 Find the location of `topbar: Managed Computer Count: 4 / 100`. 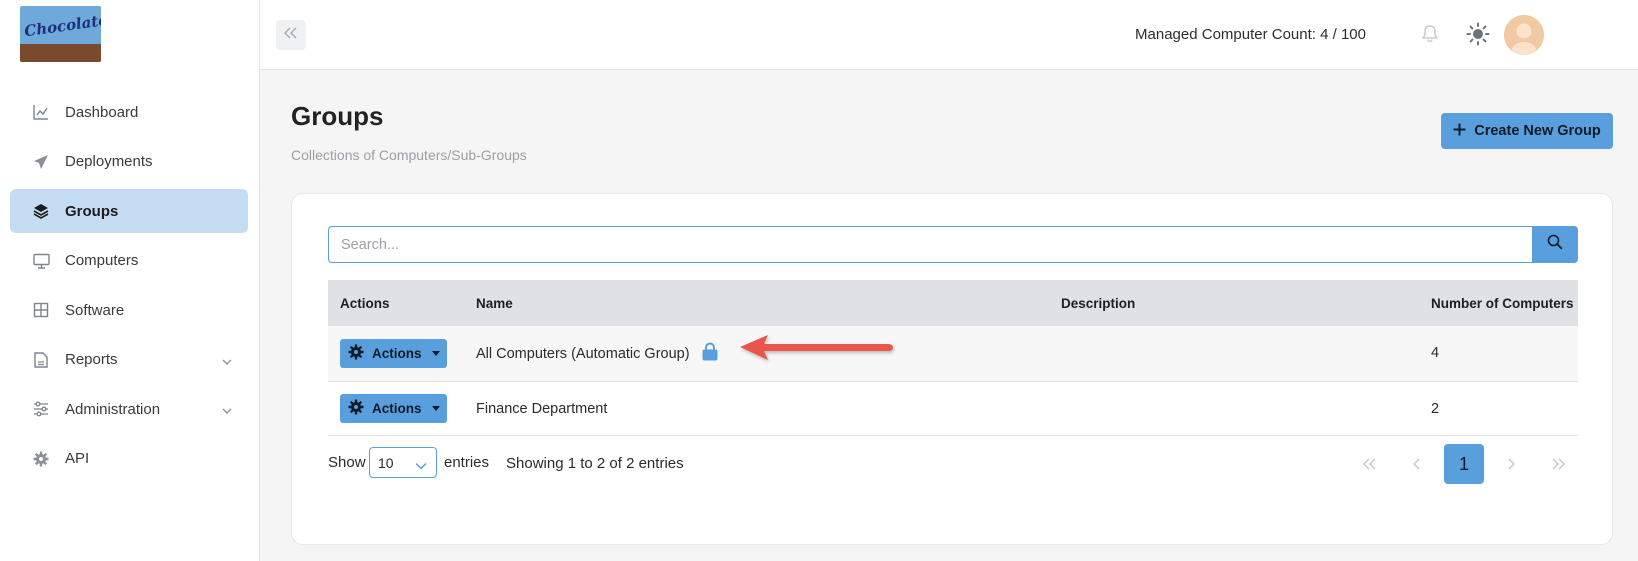

topbar: Managed Computer Count: 4 / 100 is located at coordinates (949, 35).